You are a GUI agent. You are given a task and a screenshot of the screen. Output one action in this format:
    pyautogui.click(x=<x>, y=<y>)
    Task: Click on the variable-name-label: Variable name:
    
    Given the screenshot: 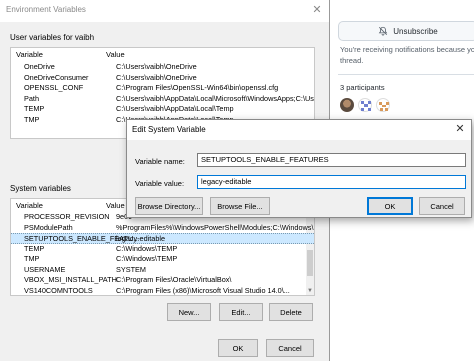 What is the action you would take?
    pyautogui.click(x=160, y=161)
    